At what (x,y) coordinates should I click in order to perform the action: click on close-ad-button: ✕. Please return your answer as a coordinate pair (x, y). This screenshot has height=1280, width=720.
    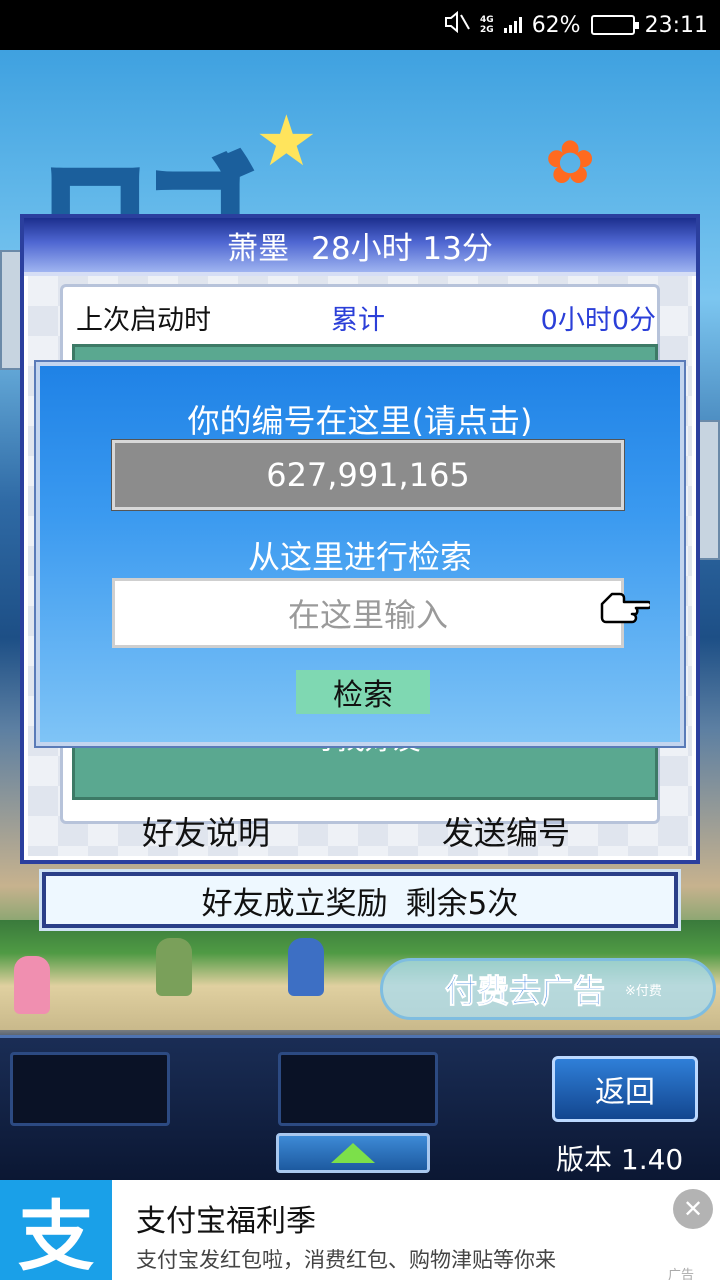
    Looking at the image, I should click on (693, 1209).